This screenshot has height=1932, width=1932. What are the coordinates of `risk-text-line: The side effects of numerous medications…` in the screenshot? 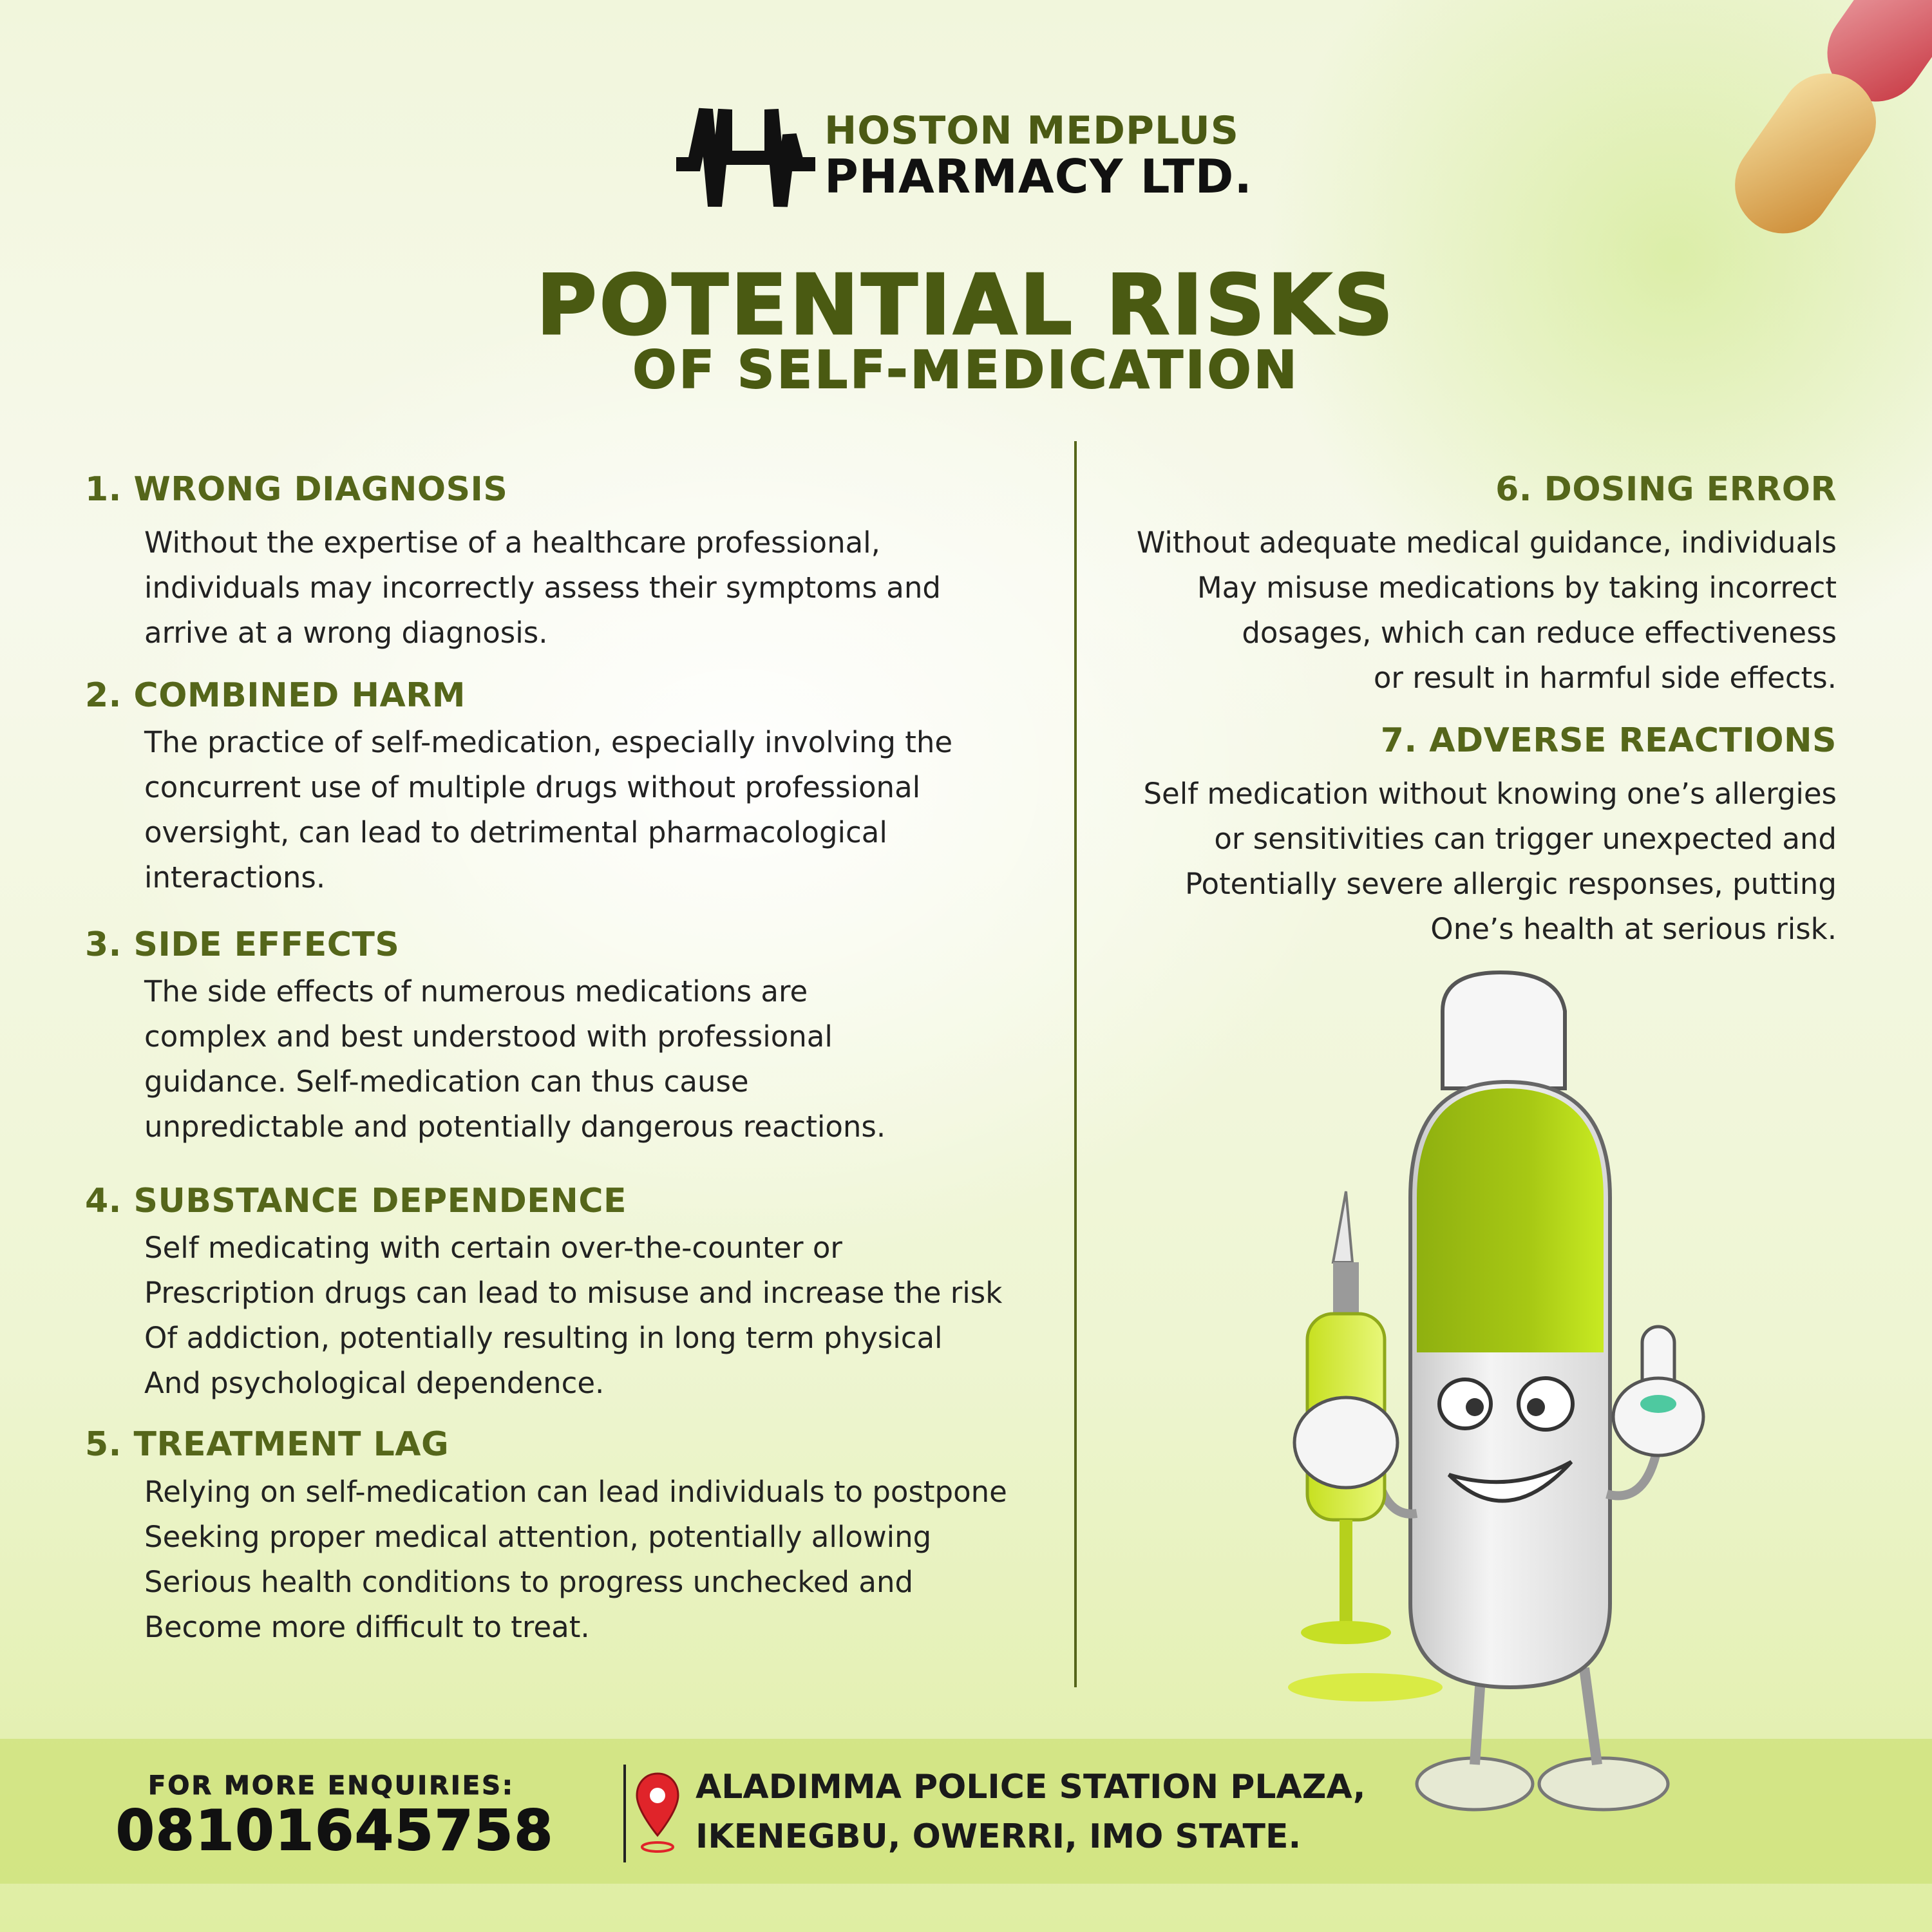 It's located at (476, 991).